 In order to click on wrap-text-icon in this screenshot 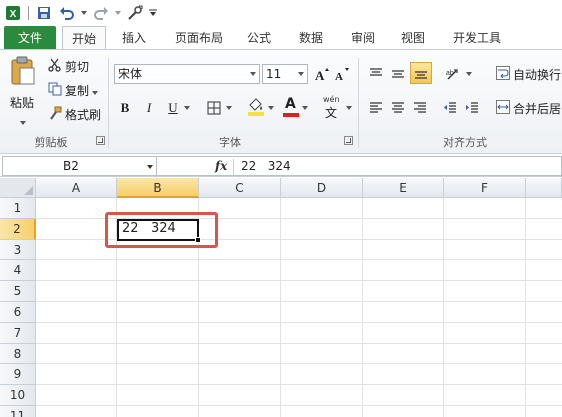, I will do `click(503, 74)`.